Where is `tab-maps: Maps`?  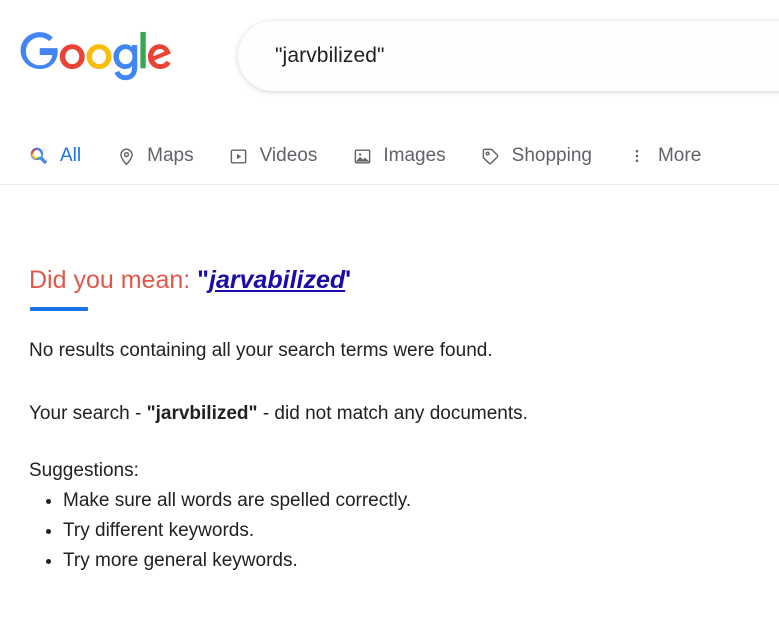
tab-maps: Maps is located at coordinates (154, 156).